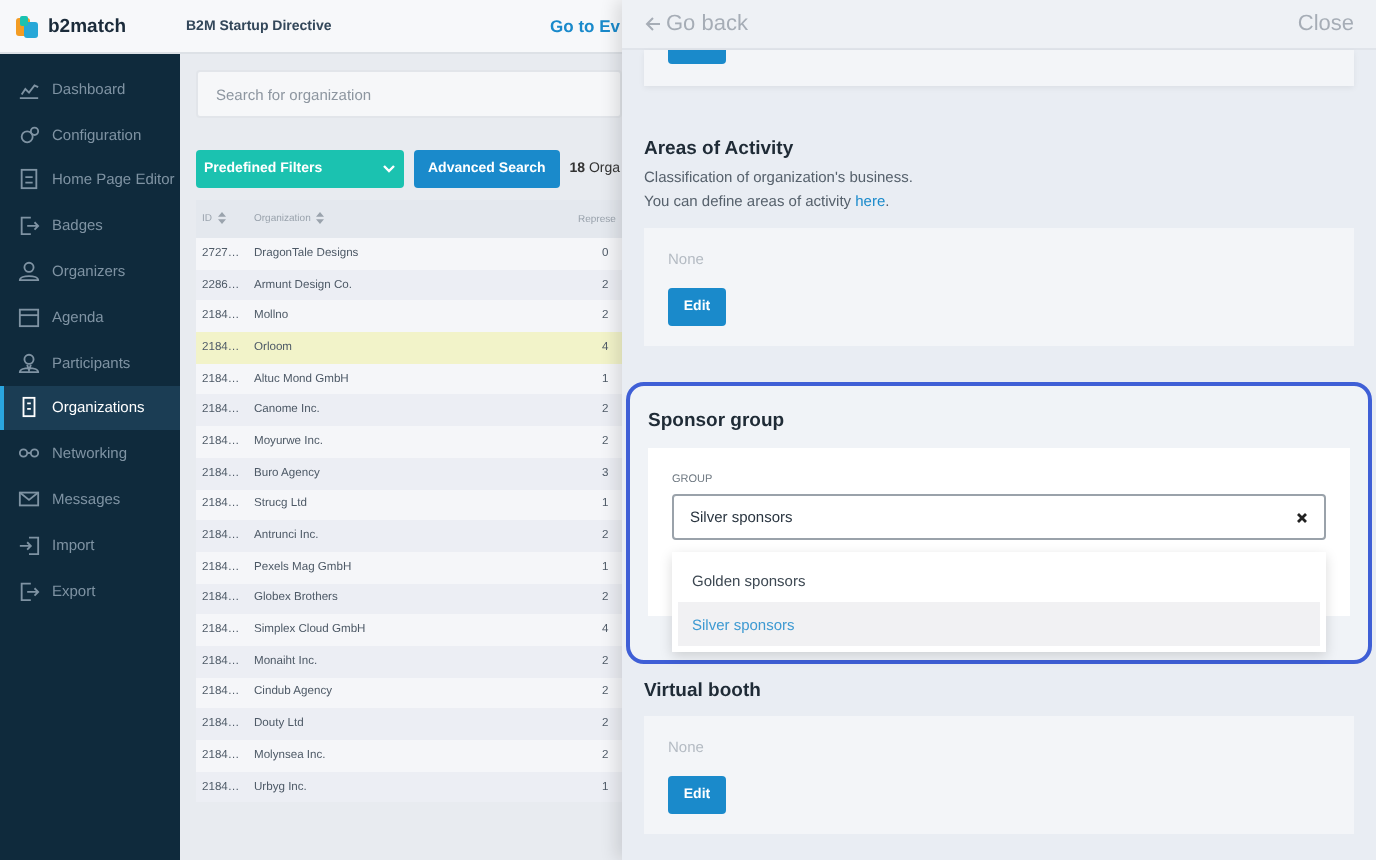 Image resolution: width=1376 pixels, height=860 pixels. What do you see at coordinates (717, 421) in the screenshot?
I see `section-title: Sponsor group` at bounding box center [717, 421].